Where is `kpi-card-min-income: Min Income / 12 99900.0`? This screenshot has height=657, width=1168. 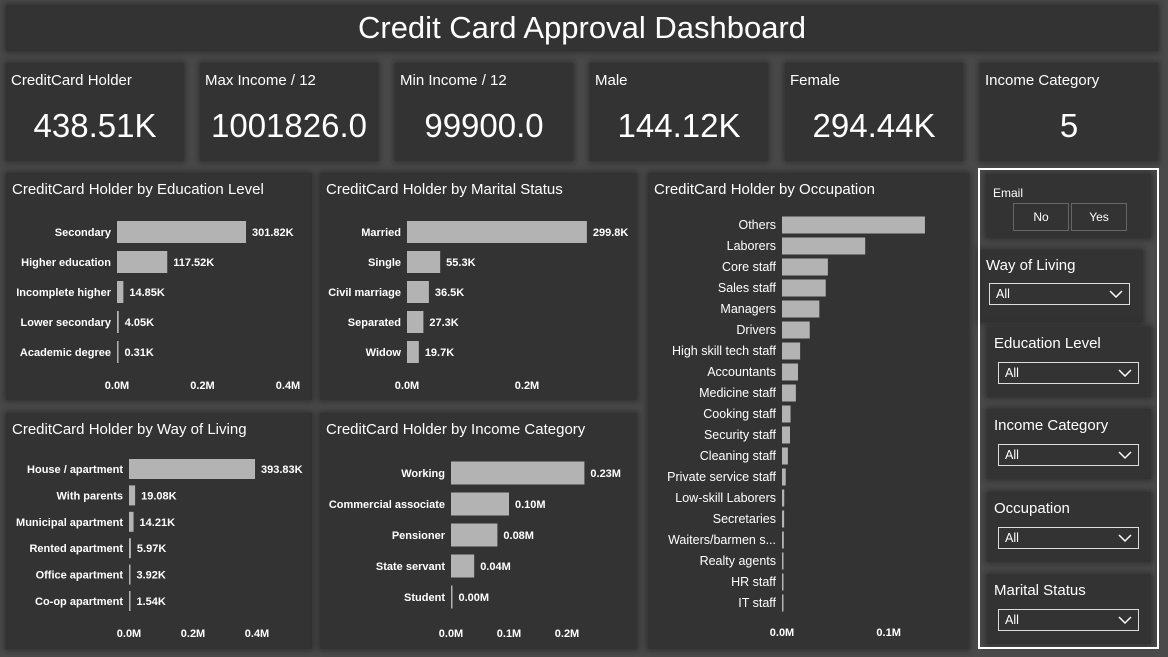 kpi-card-min-income: Min Income / 12 99900.0 is located at coordinates (484, 112).